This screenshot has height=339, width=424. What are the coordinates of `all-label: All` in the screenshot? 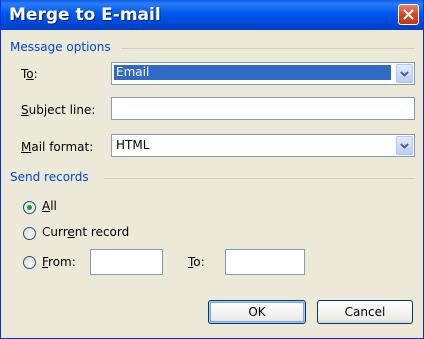 It's located at (49, 206).